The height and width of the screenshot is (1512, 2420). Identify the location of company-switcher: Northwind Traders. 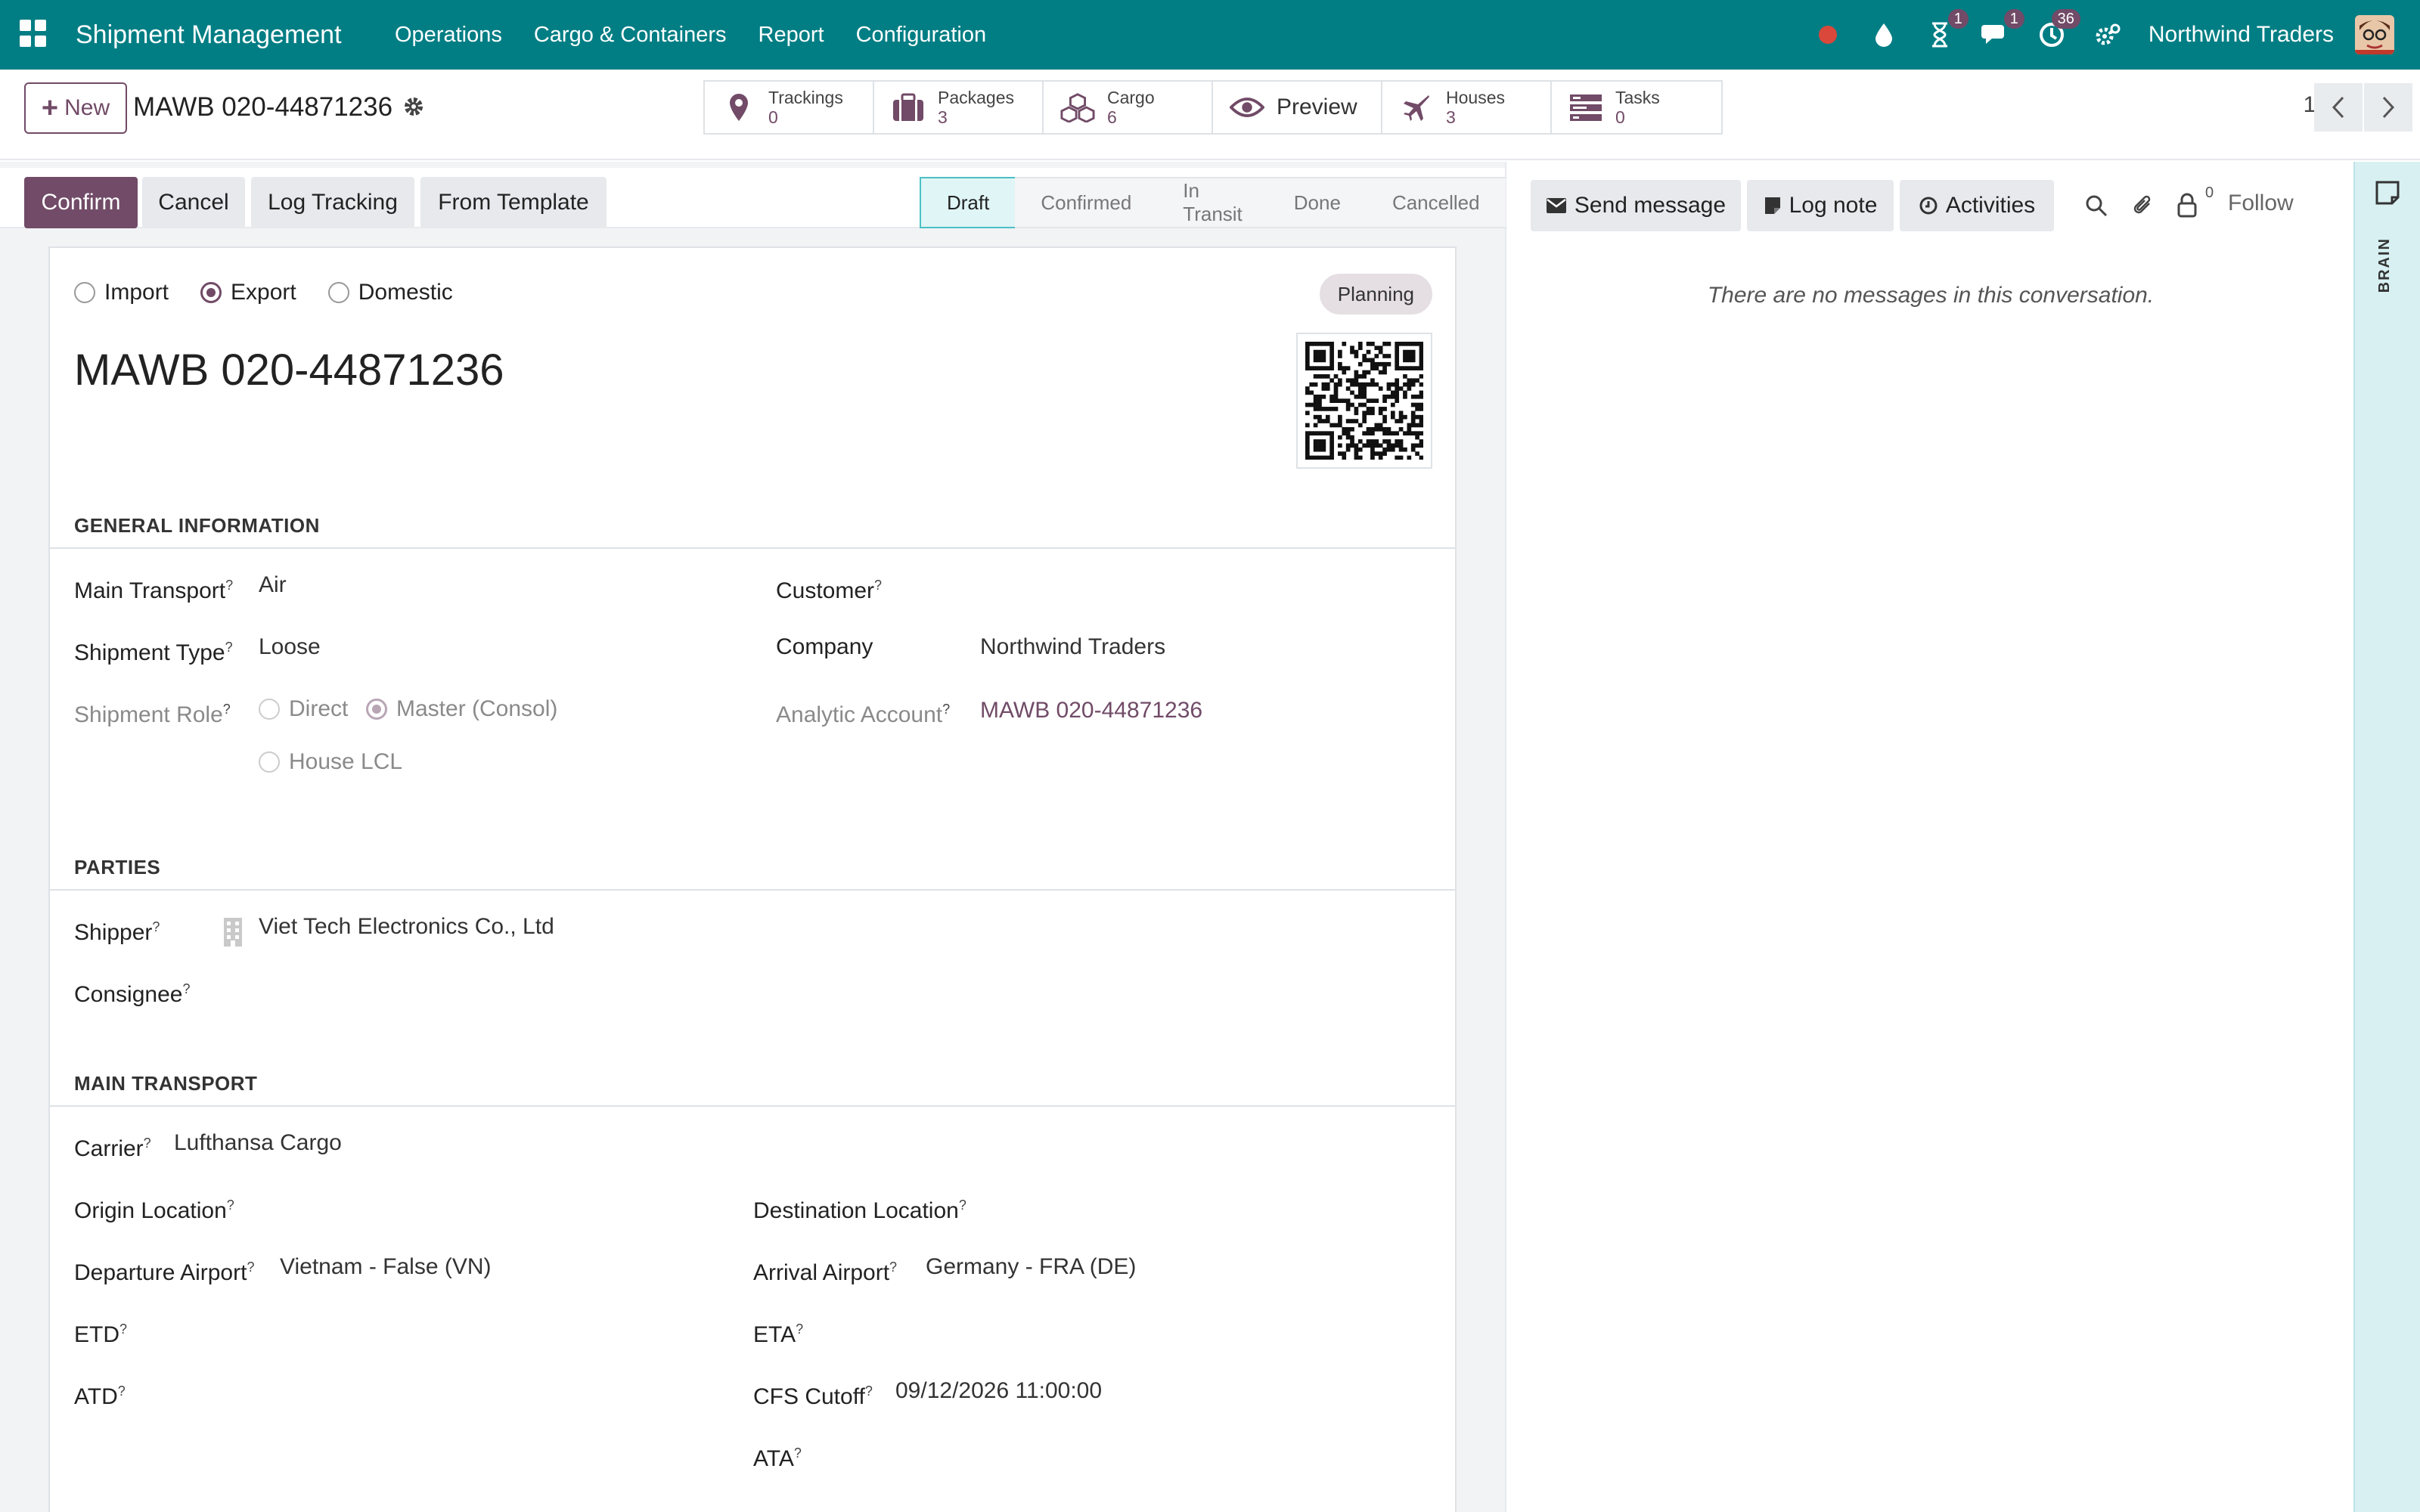
(2241, 35).